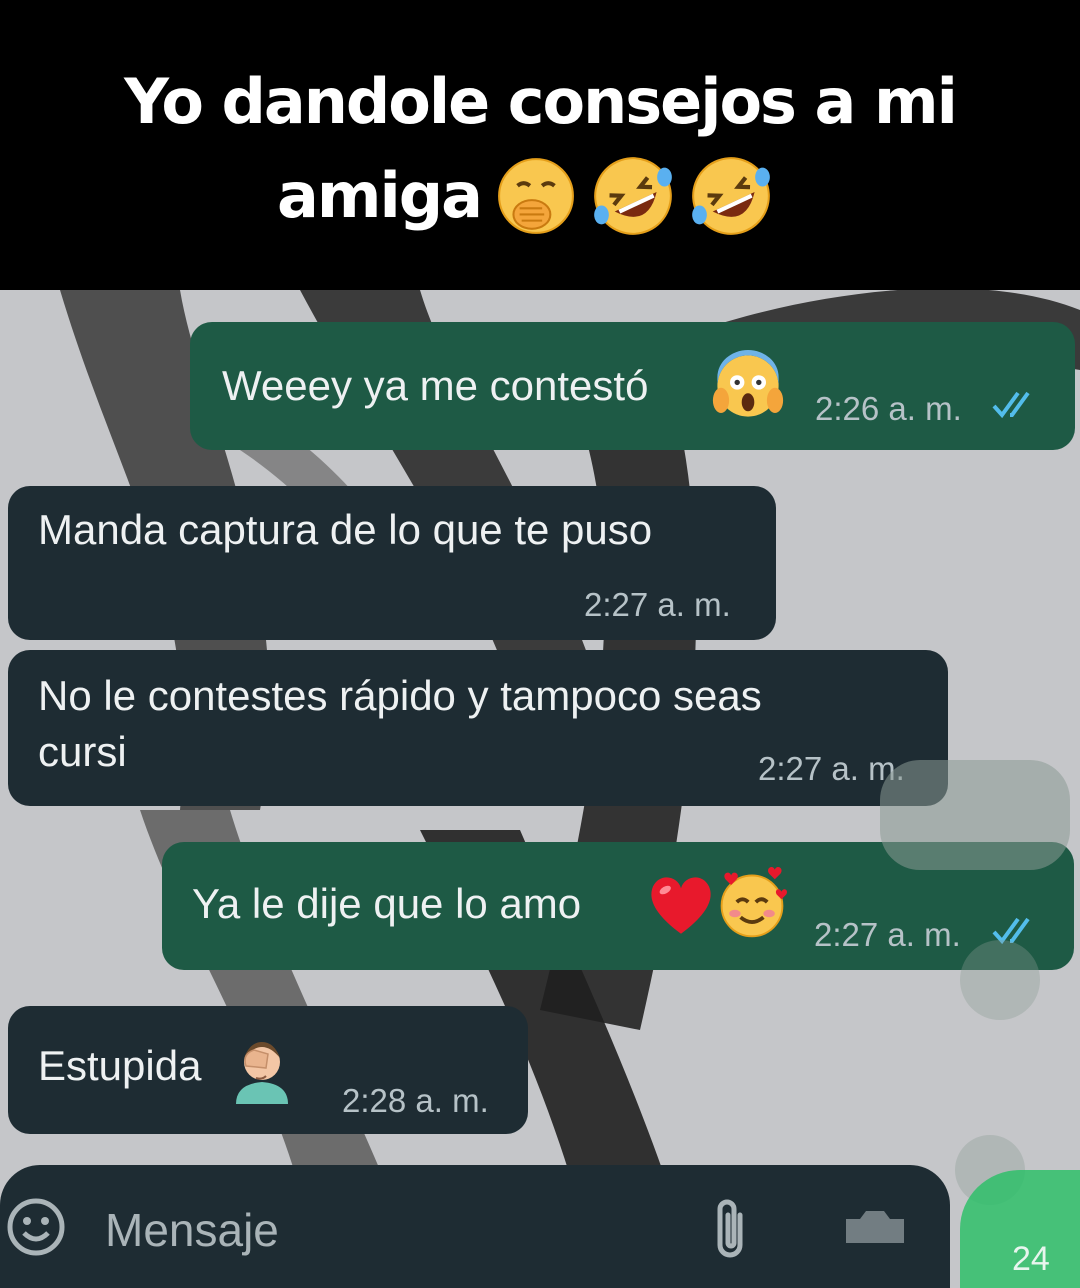 The height and width of the screenshot is (1288, 1080). I want to click on paperclip-icon, so click(730, 1230).